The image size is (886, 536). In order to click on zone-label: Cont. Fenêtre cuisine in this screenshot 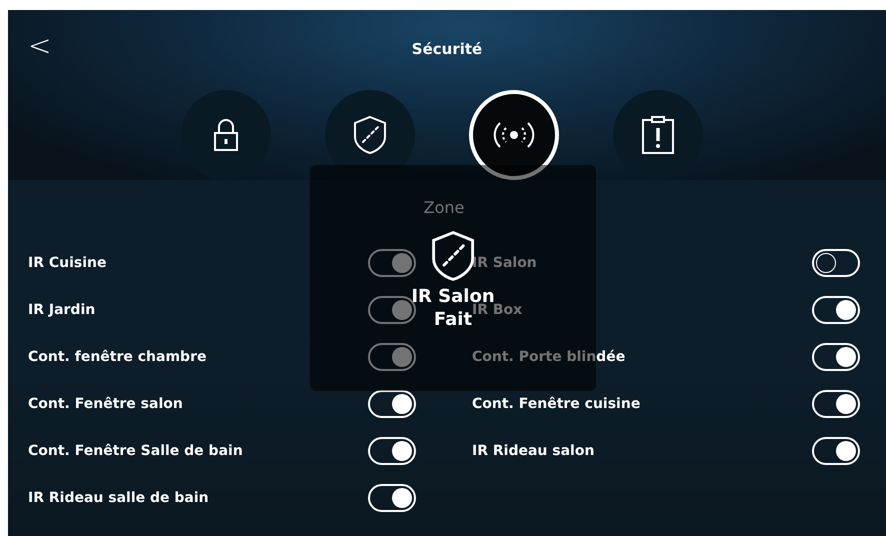, I will do `click(556, 404)`.